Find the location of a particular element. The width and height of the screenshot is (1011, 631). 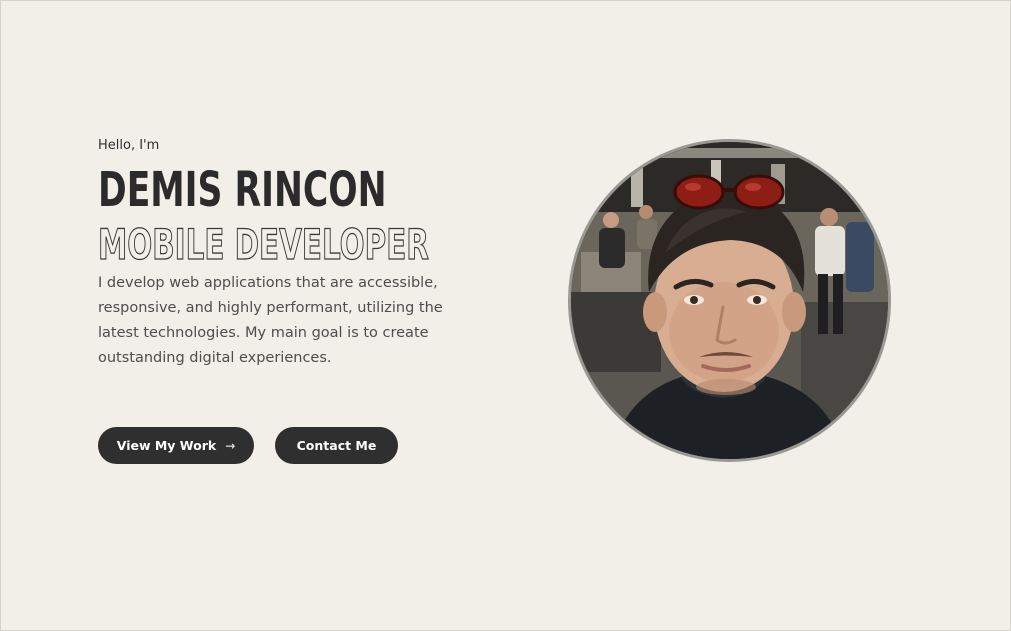

hero-role: MOBILE DEVELOPER is located at coordinates (264, 244).